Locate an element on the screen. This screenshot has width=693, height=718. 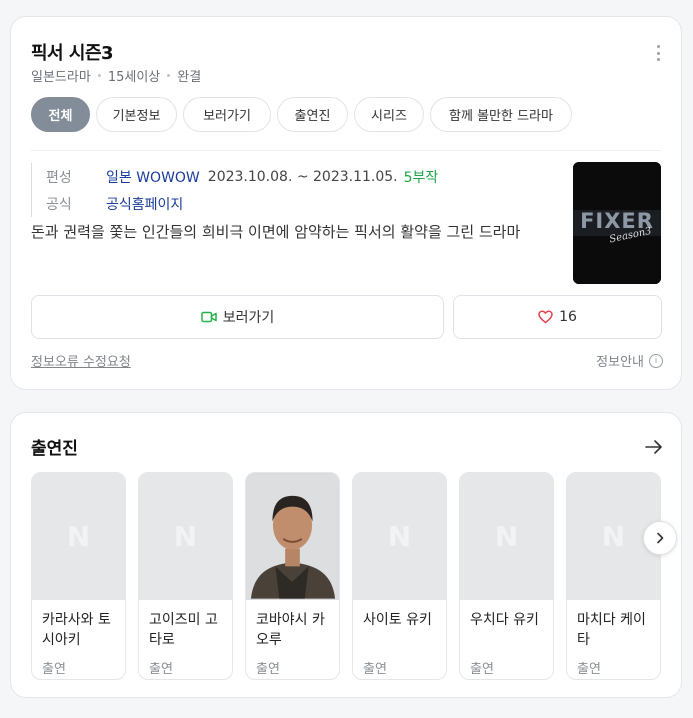
arrow-right-icon is located at coordinates (654, 447).